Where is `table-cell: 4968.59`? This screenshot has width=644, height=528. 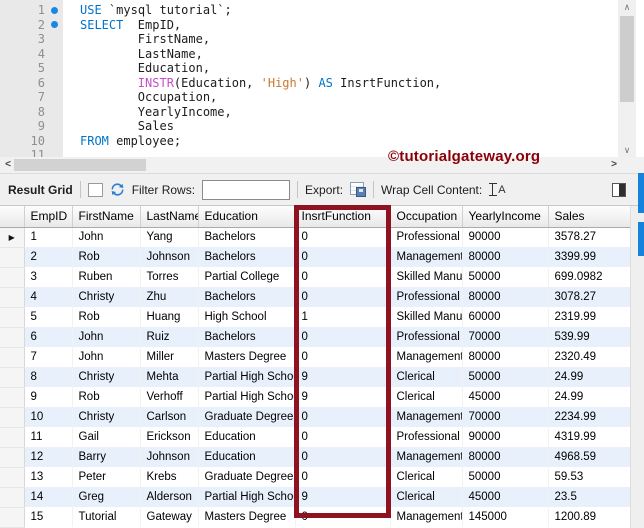
table-cell: 4968.59 is located at coordinates (589, 457).